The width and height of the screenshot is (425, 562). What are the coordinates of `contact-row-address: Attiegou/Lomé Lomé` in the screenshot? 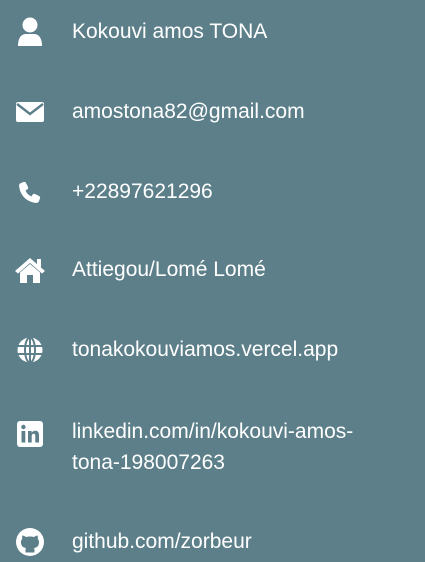 It's located at (212, 270).